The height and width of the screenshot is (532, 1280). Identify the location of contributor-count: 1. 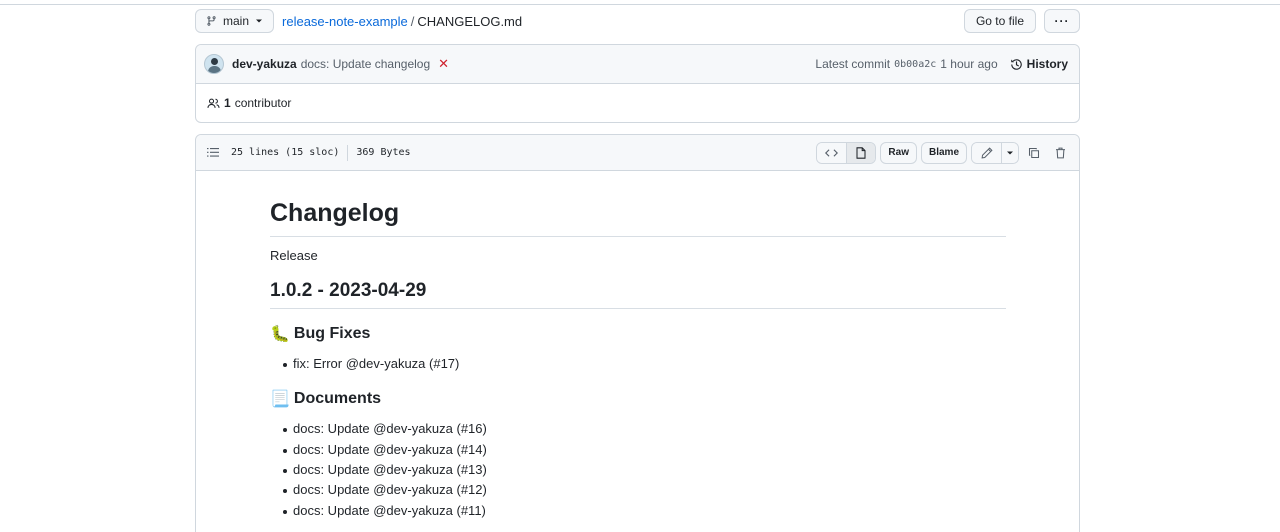
(227, 103).